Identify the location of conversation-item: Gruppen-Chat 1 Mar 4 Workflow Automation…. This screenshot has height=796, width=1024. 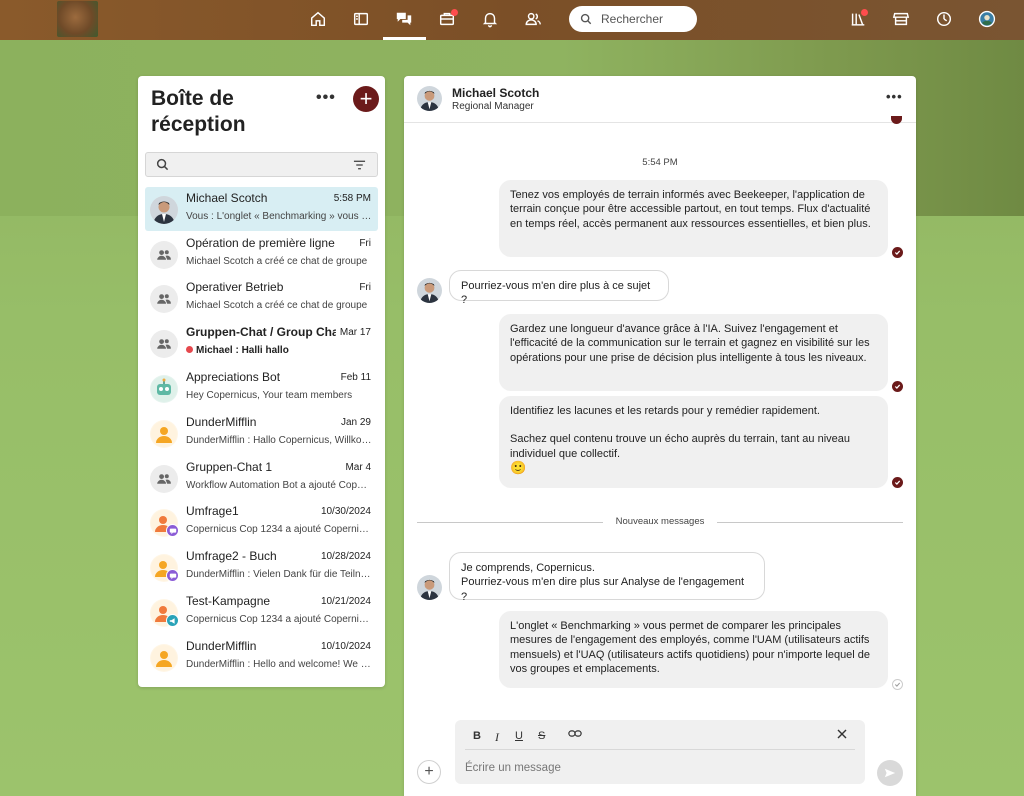
(261, 478).